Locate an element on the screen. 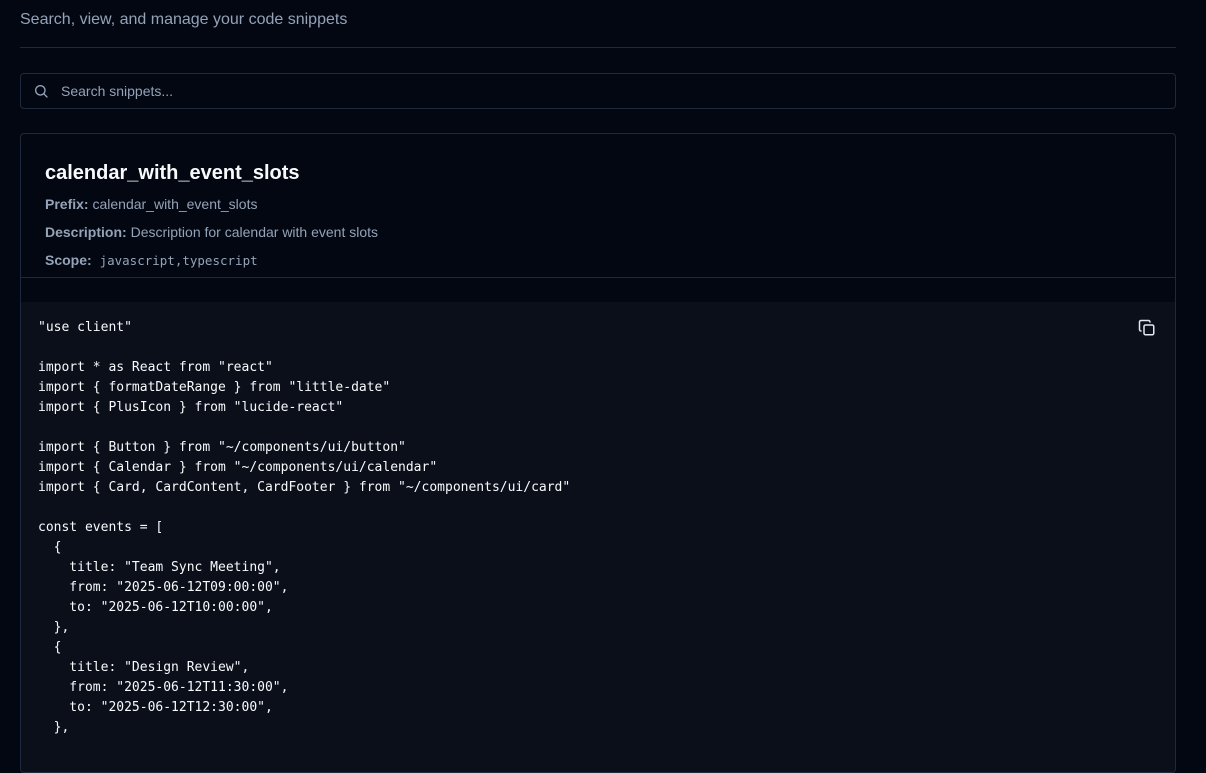 The height and width of the screenshot is (773, 1206). copy-button is located at coordinates (1147, 329).